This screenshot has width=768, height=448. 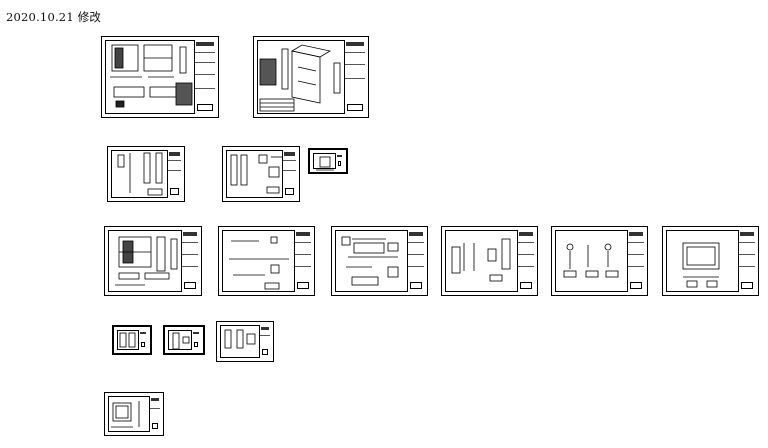 I want to click on sheet-detail-b, so click(x=261, y=174).